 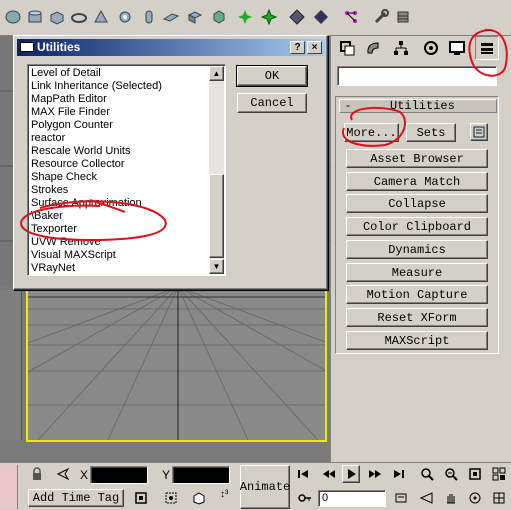 I want to click on cone-icon, so click(x=101, y=17).